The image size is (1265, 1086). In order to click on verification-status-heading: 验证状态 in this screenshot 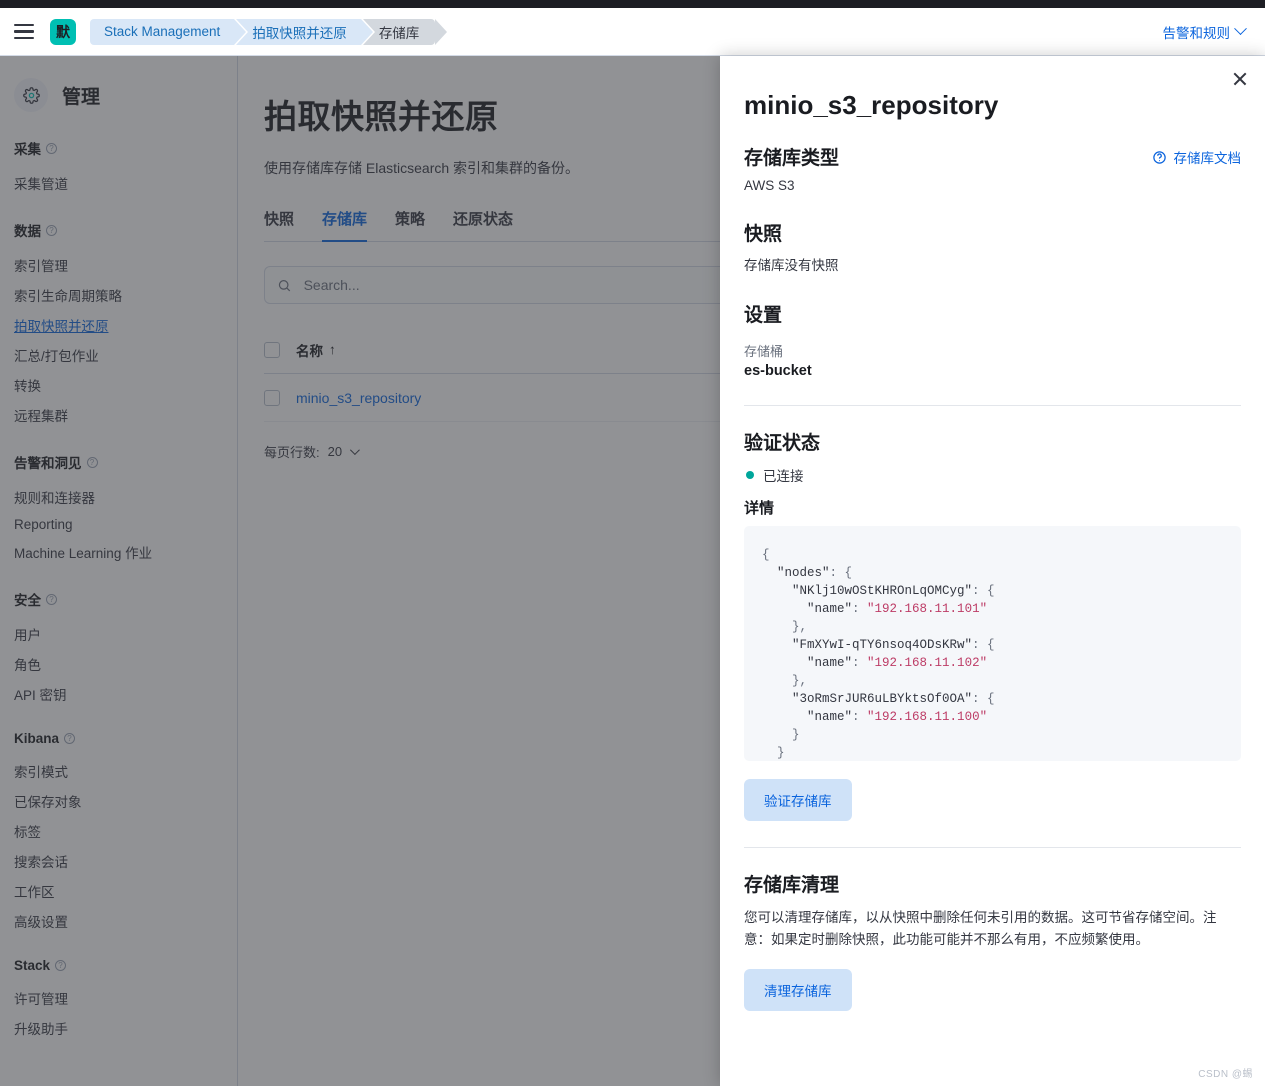, I will do `click(782, 443)`.